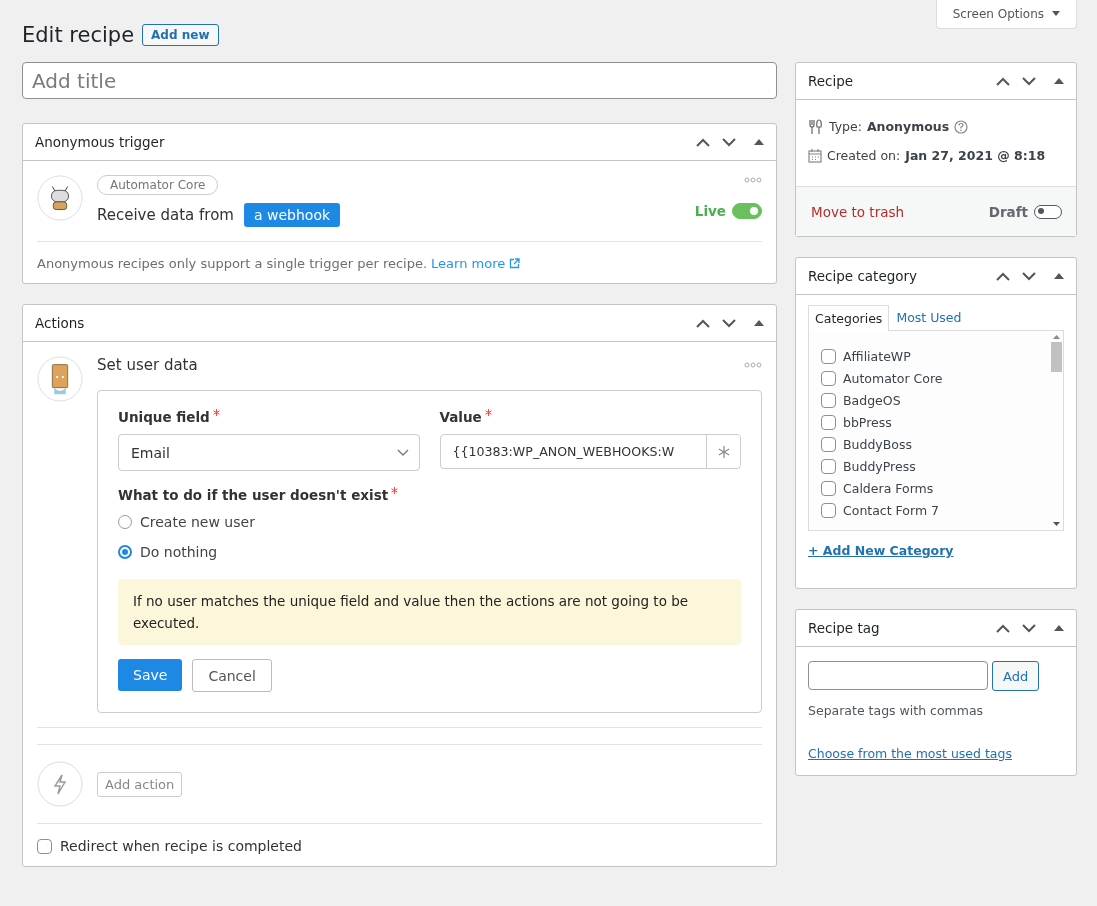  What do you see at coordinates (961, 126) in the screenshot?
I see `help-icon` at bounding box center [961, 126].